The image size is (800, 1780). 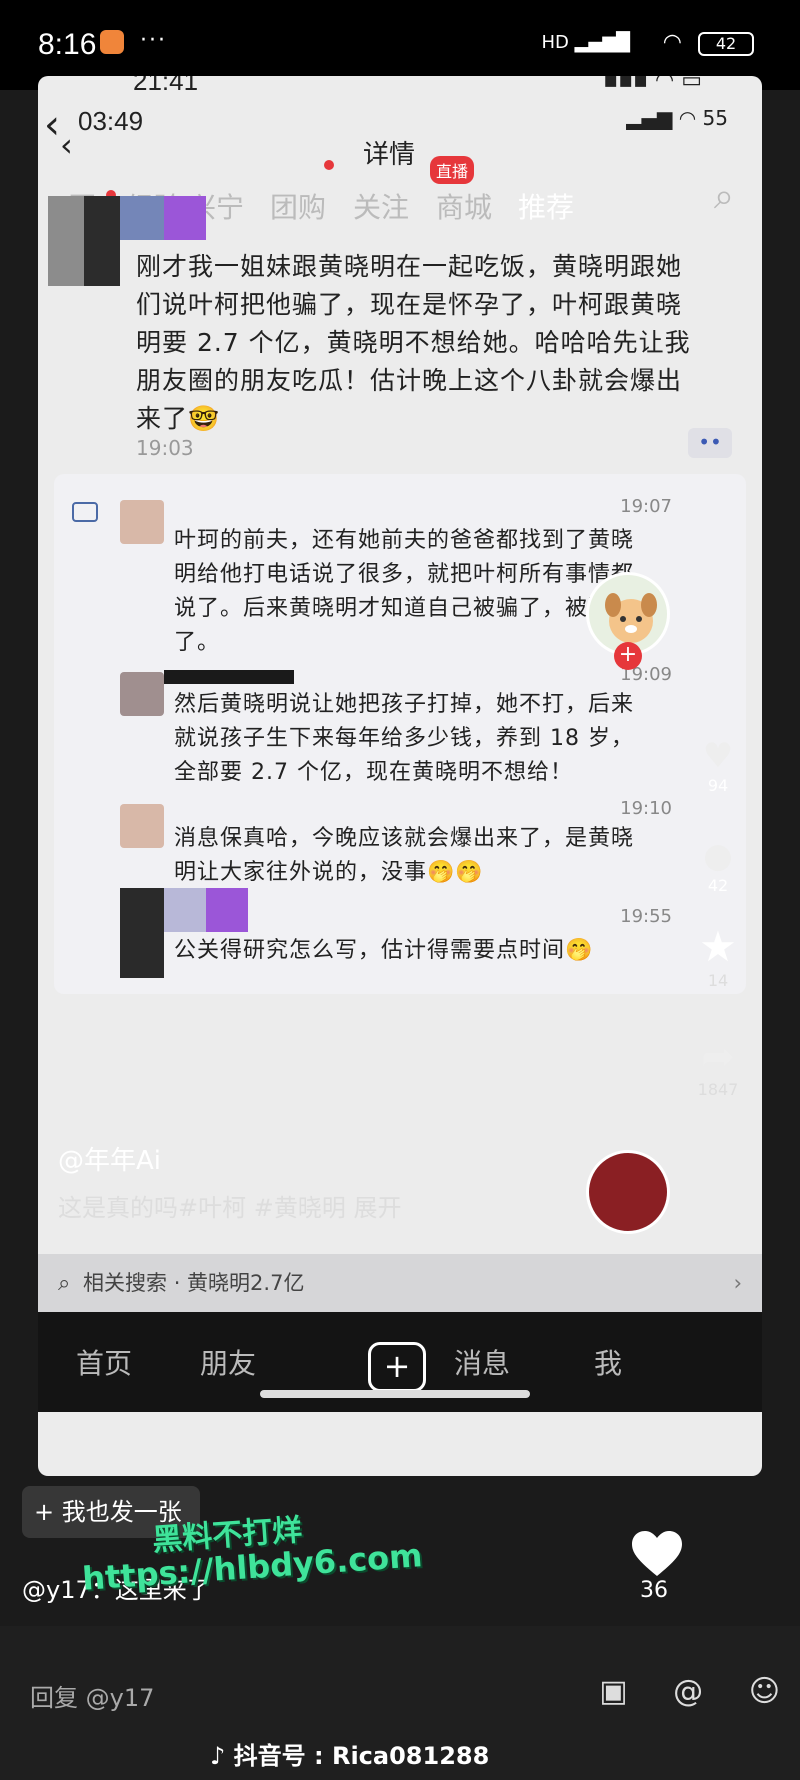 I want to click on inner-top-time: 21:41, so click(x=166, y=86).